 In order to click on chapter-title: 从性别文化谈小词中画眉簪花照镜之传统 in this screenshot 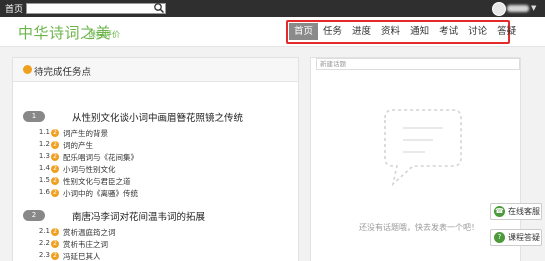, I will do `click(157, 117)`.